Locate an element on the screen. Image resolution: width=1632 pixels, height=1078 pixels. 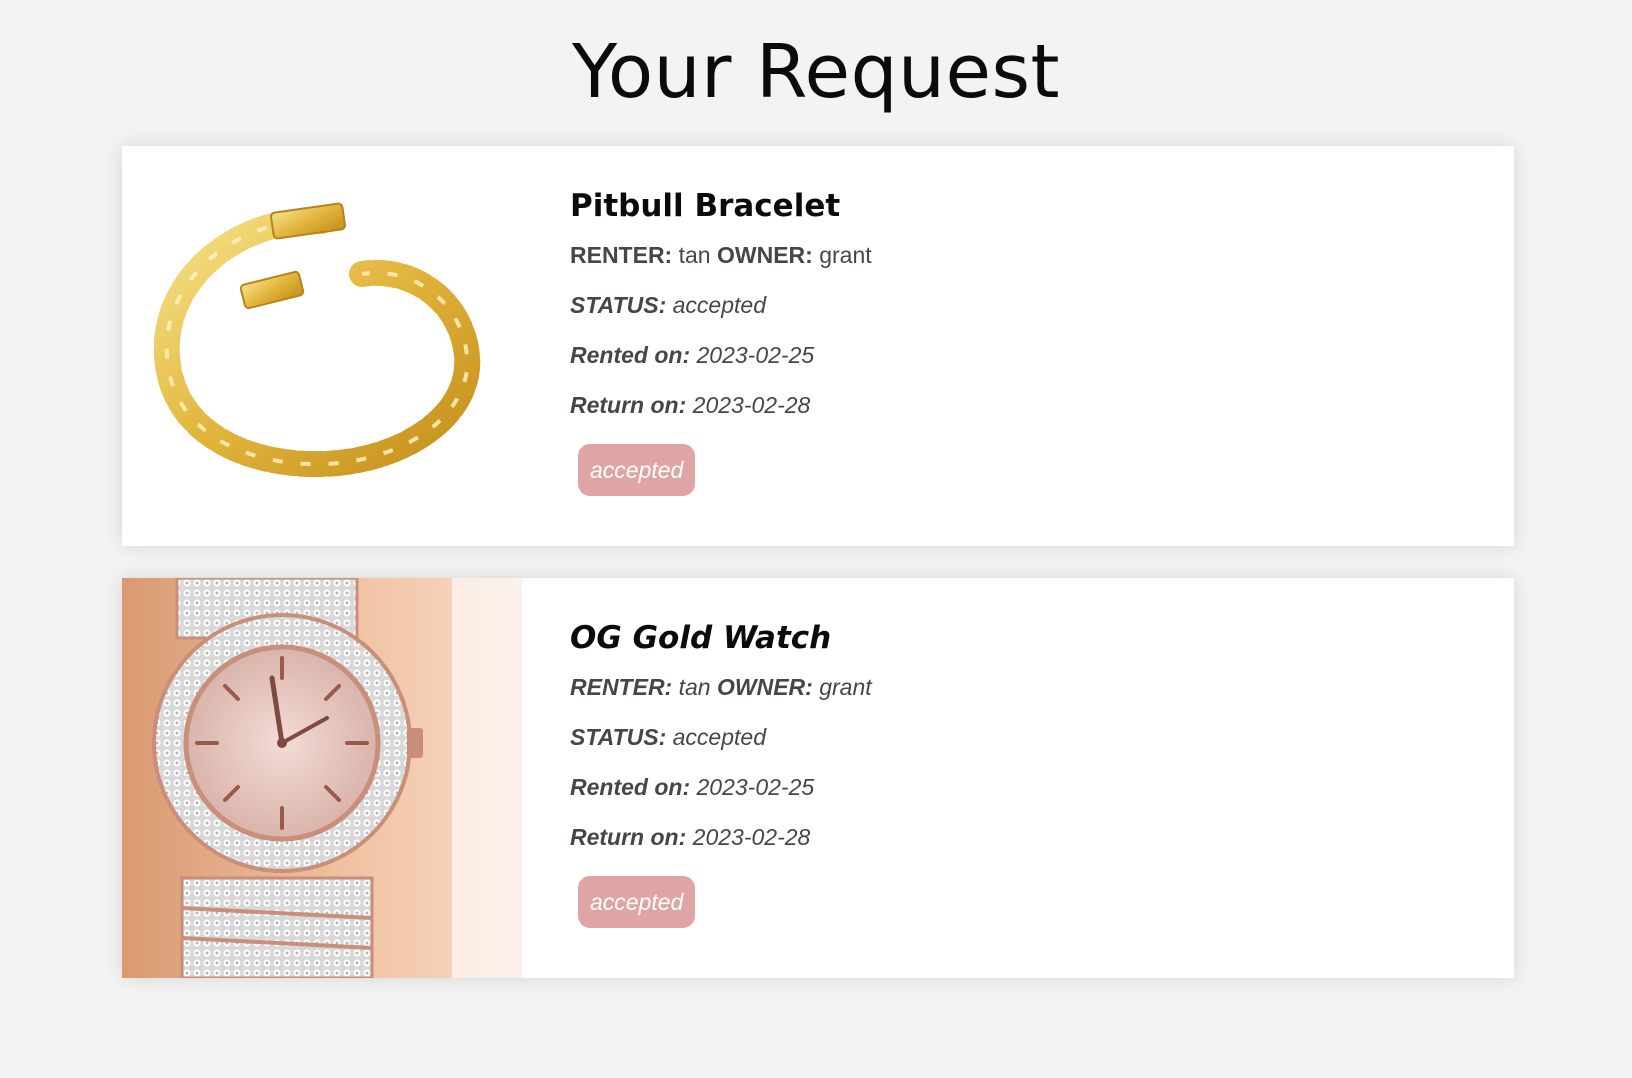
bracelet-image is located at coordinates (322, 346).